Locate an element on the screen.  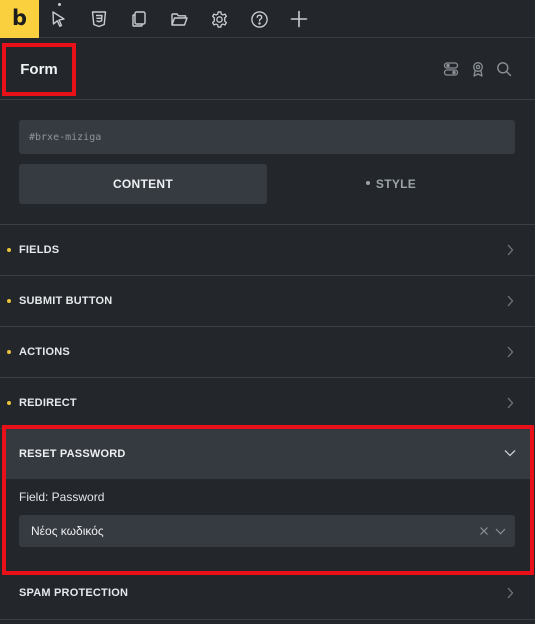
control-group-redirect: REDIRECT is located at coordinates (267, 403).